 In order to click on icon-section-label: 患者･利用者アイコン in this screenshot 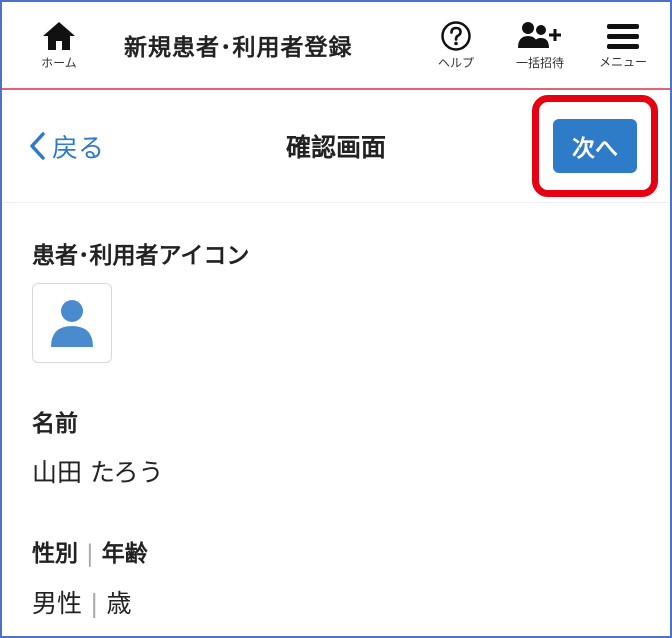, I will do `click(141, 256)`.